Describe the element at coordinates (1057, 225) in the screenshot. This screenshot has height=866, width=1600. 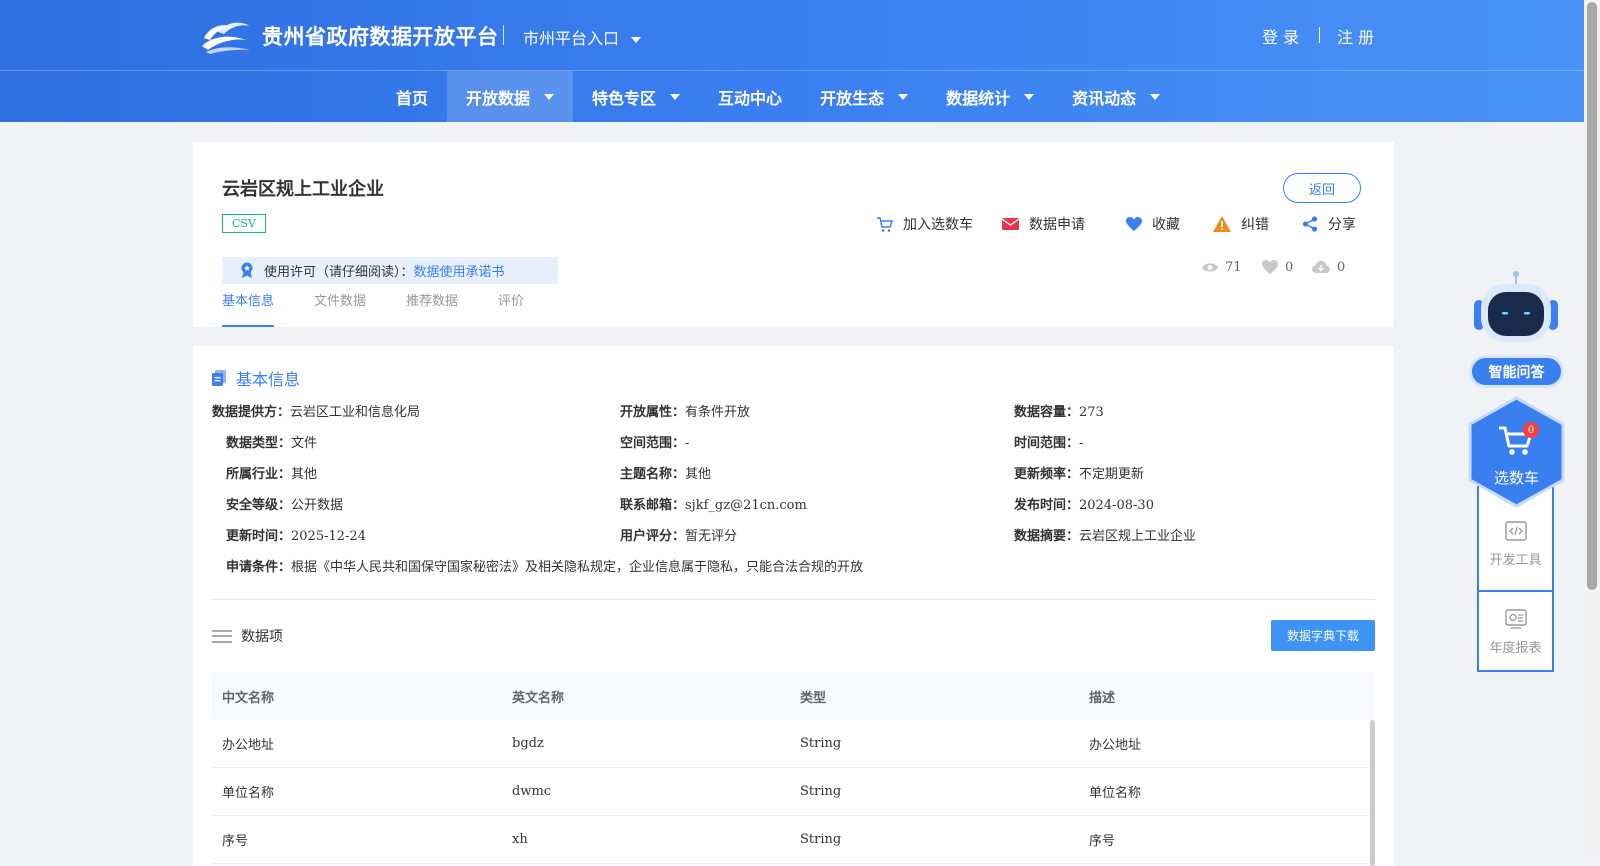
I see `data-apply-label: 数据申请` at that location.